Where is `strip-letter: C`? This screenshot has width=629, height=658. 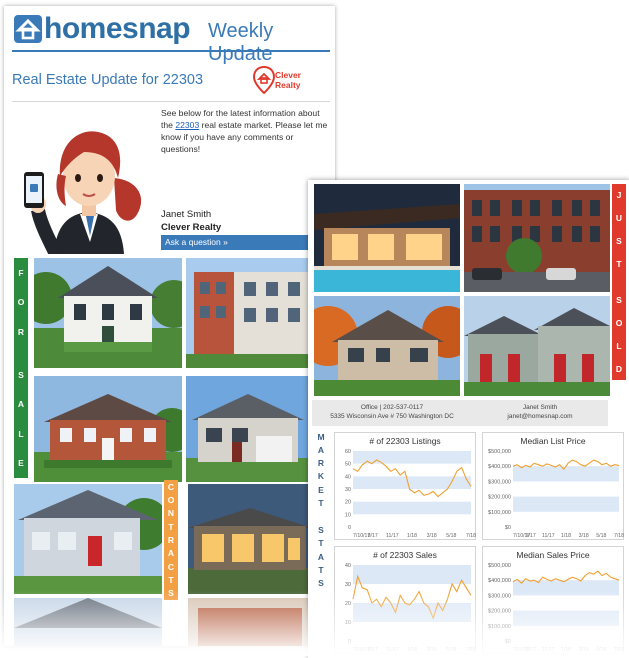
strip-letter: C is located at coordinates (171, 566).